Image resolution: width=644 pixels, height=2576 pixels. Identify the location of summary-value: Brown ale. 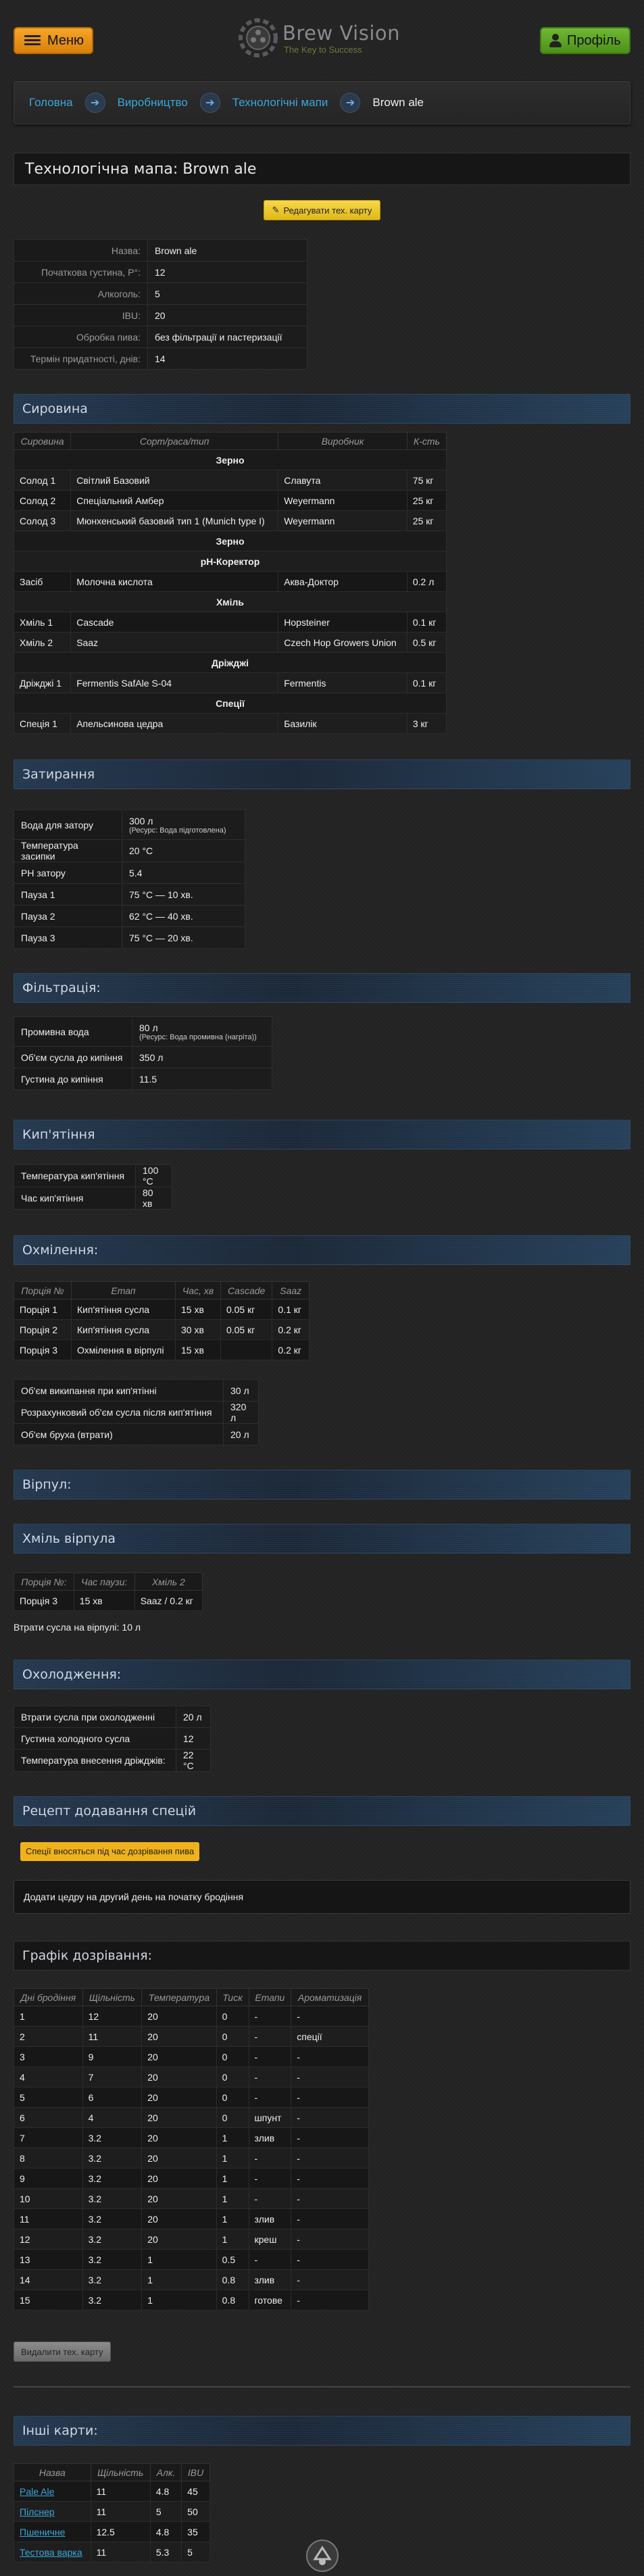
(227, 250).